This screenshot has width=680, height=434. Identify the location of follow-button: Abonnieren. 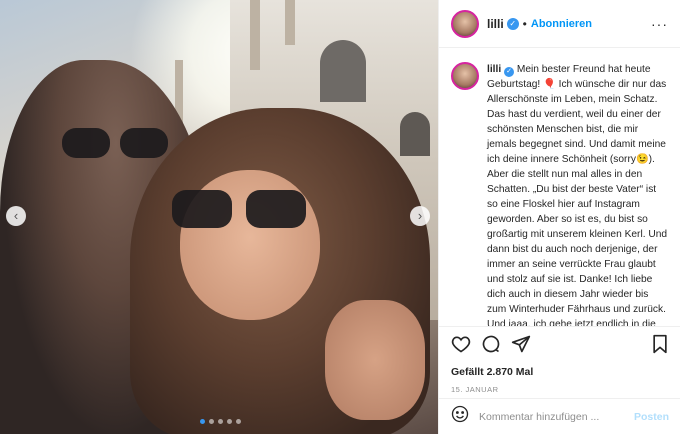
(561, 24).